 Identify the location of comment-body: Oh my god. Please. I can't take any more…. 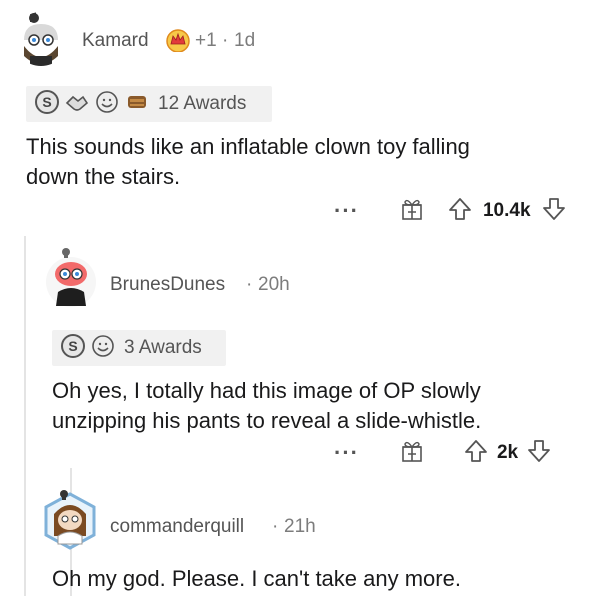
(256, 579).